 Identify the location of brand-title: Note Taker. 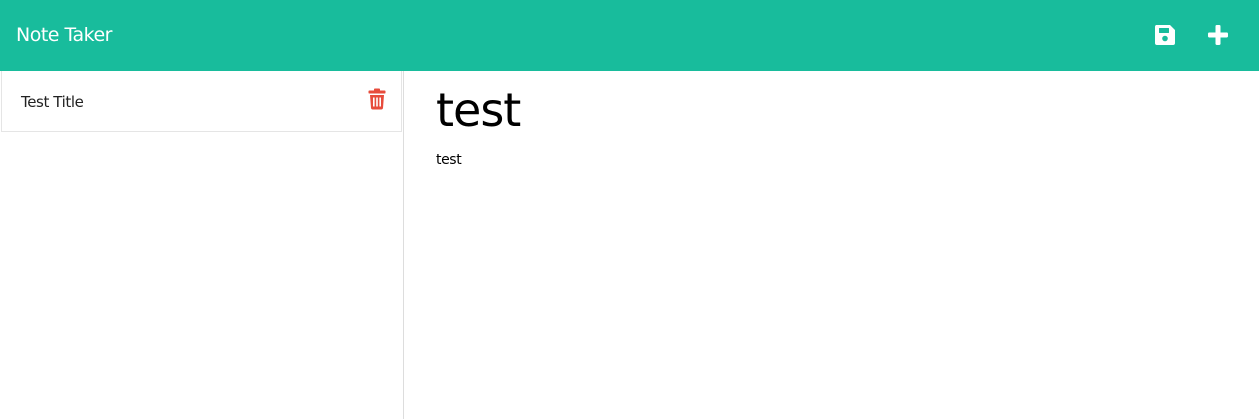
(64, 35).